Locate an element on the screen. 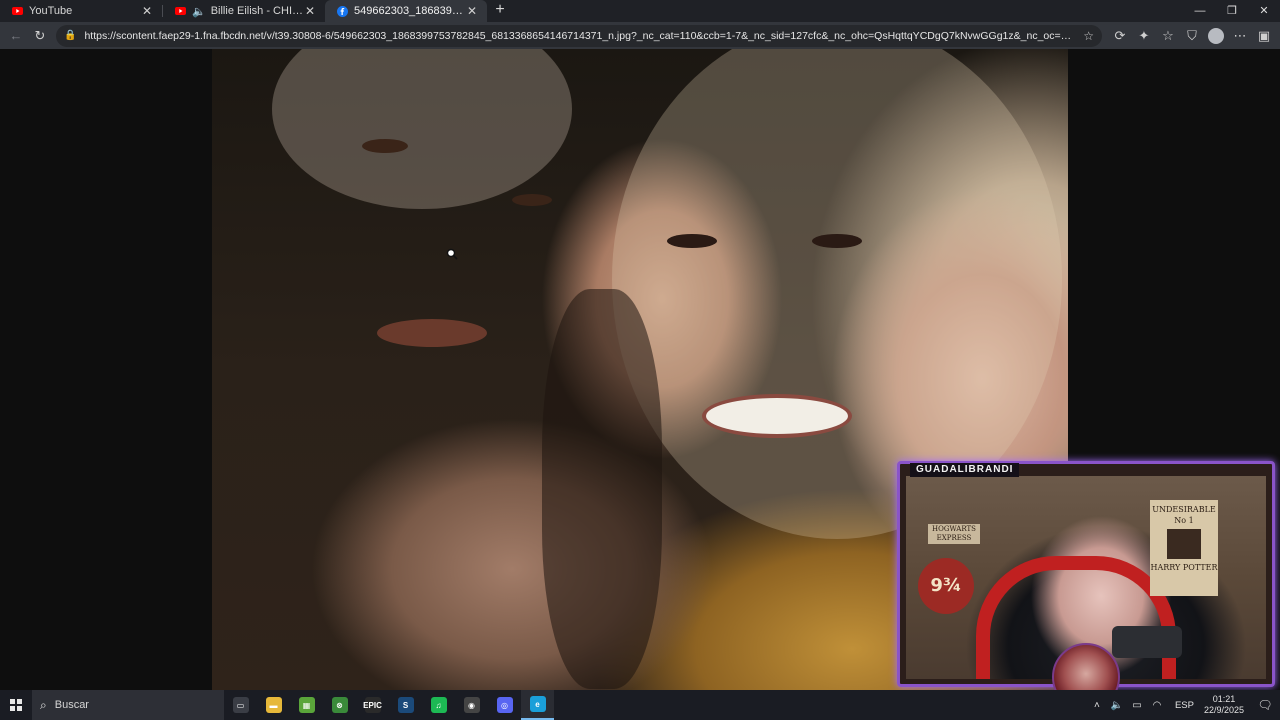 Image resolution: width=1280 pixels, height=720 pixels. taskbar-app-discord: ◎ is located at coordinates (504, 705).